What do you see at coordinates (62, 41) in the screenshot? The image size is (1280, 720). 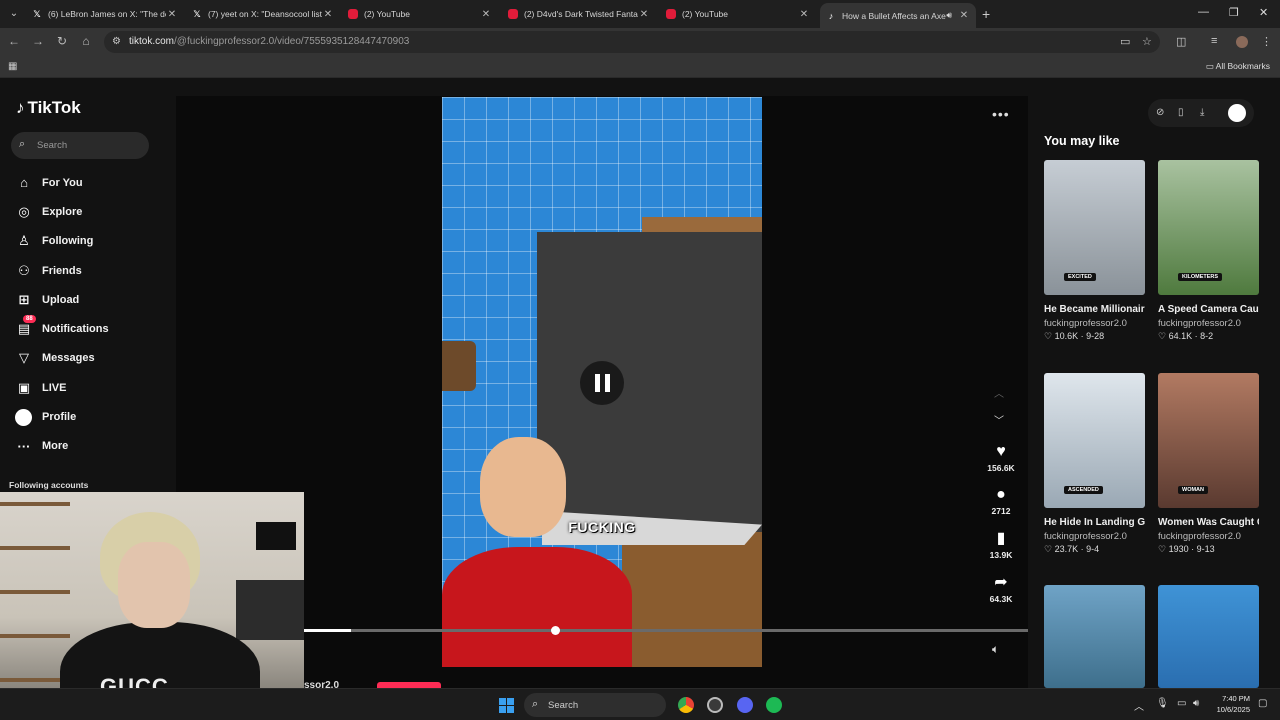 I see `reload-icon: ↻` at bounding box center [62, 41].